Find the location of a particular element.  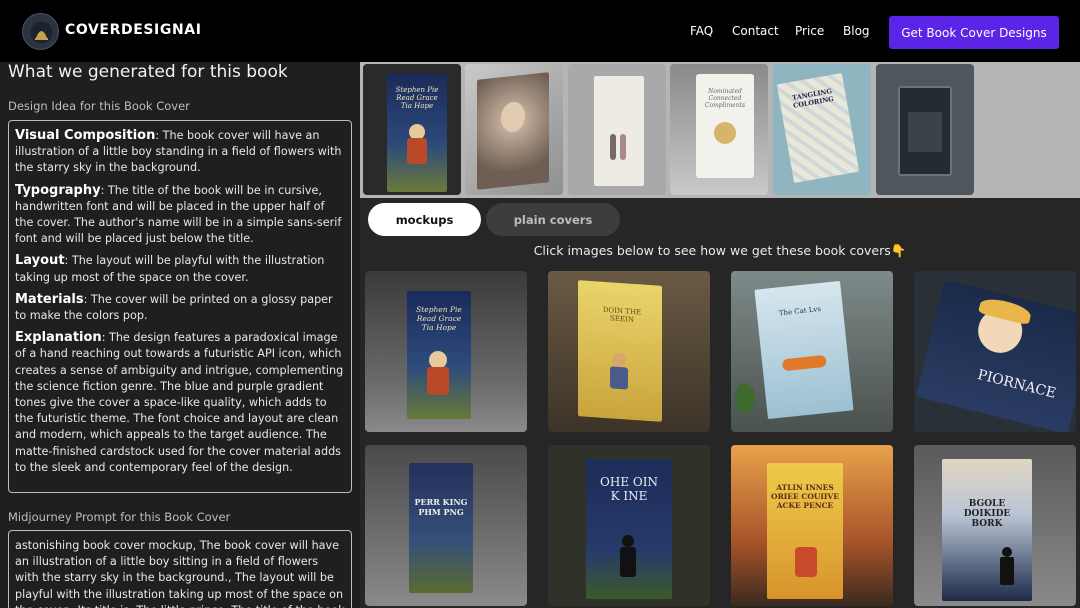

brand-name: COVERDESIGNAI is located at coordinates (133, 30).